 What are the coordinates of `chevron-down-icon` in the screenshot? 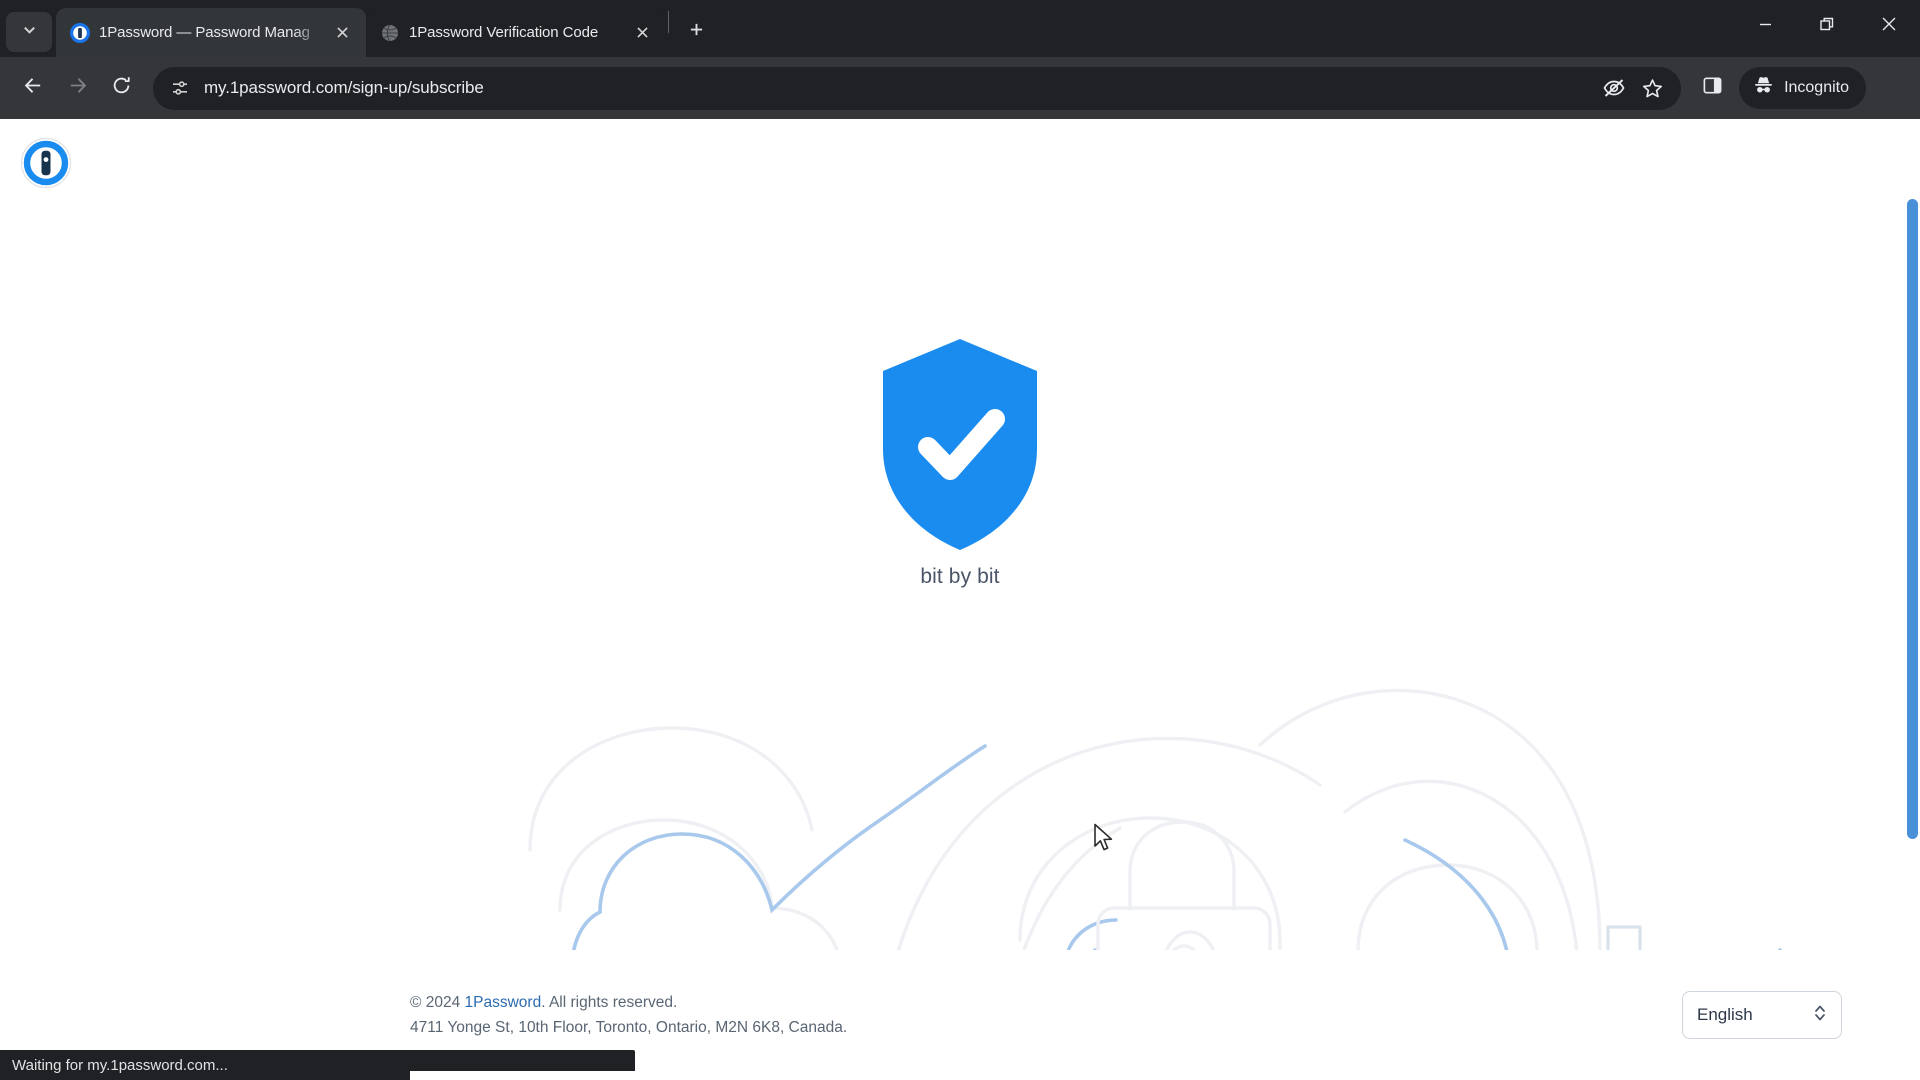 It's located at (29, 32).